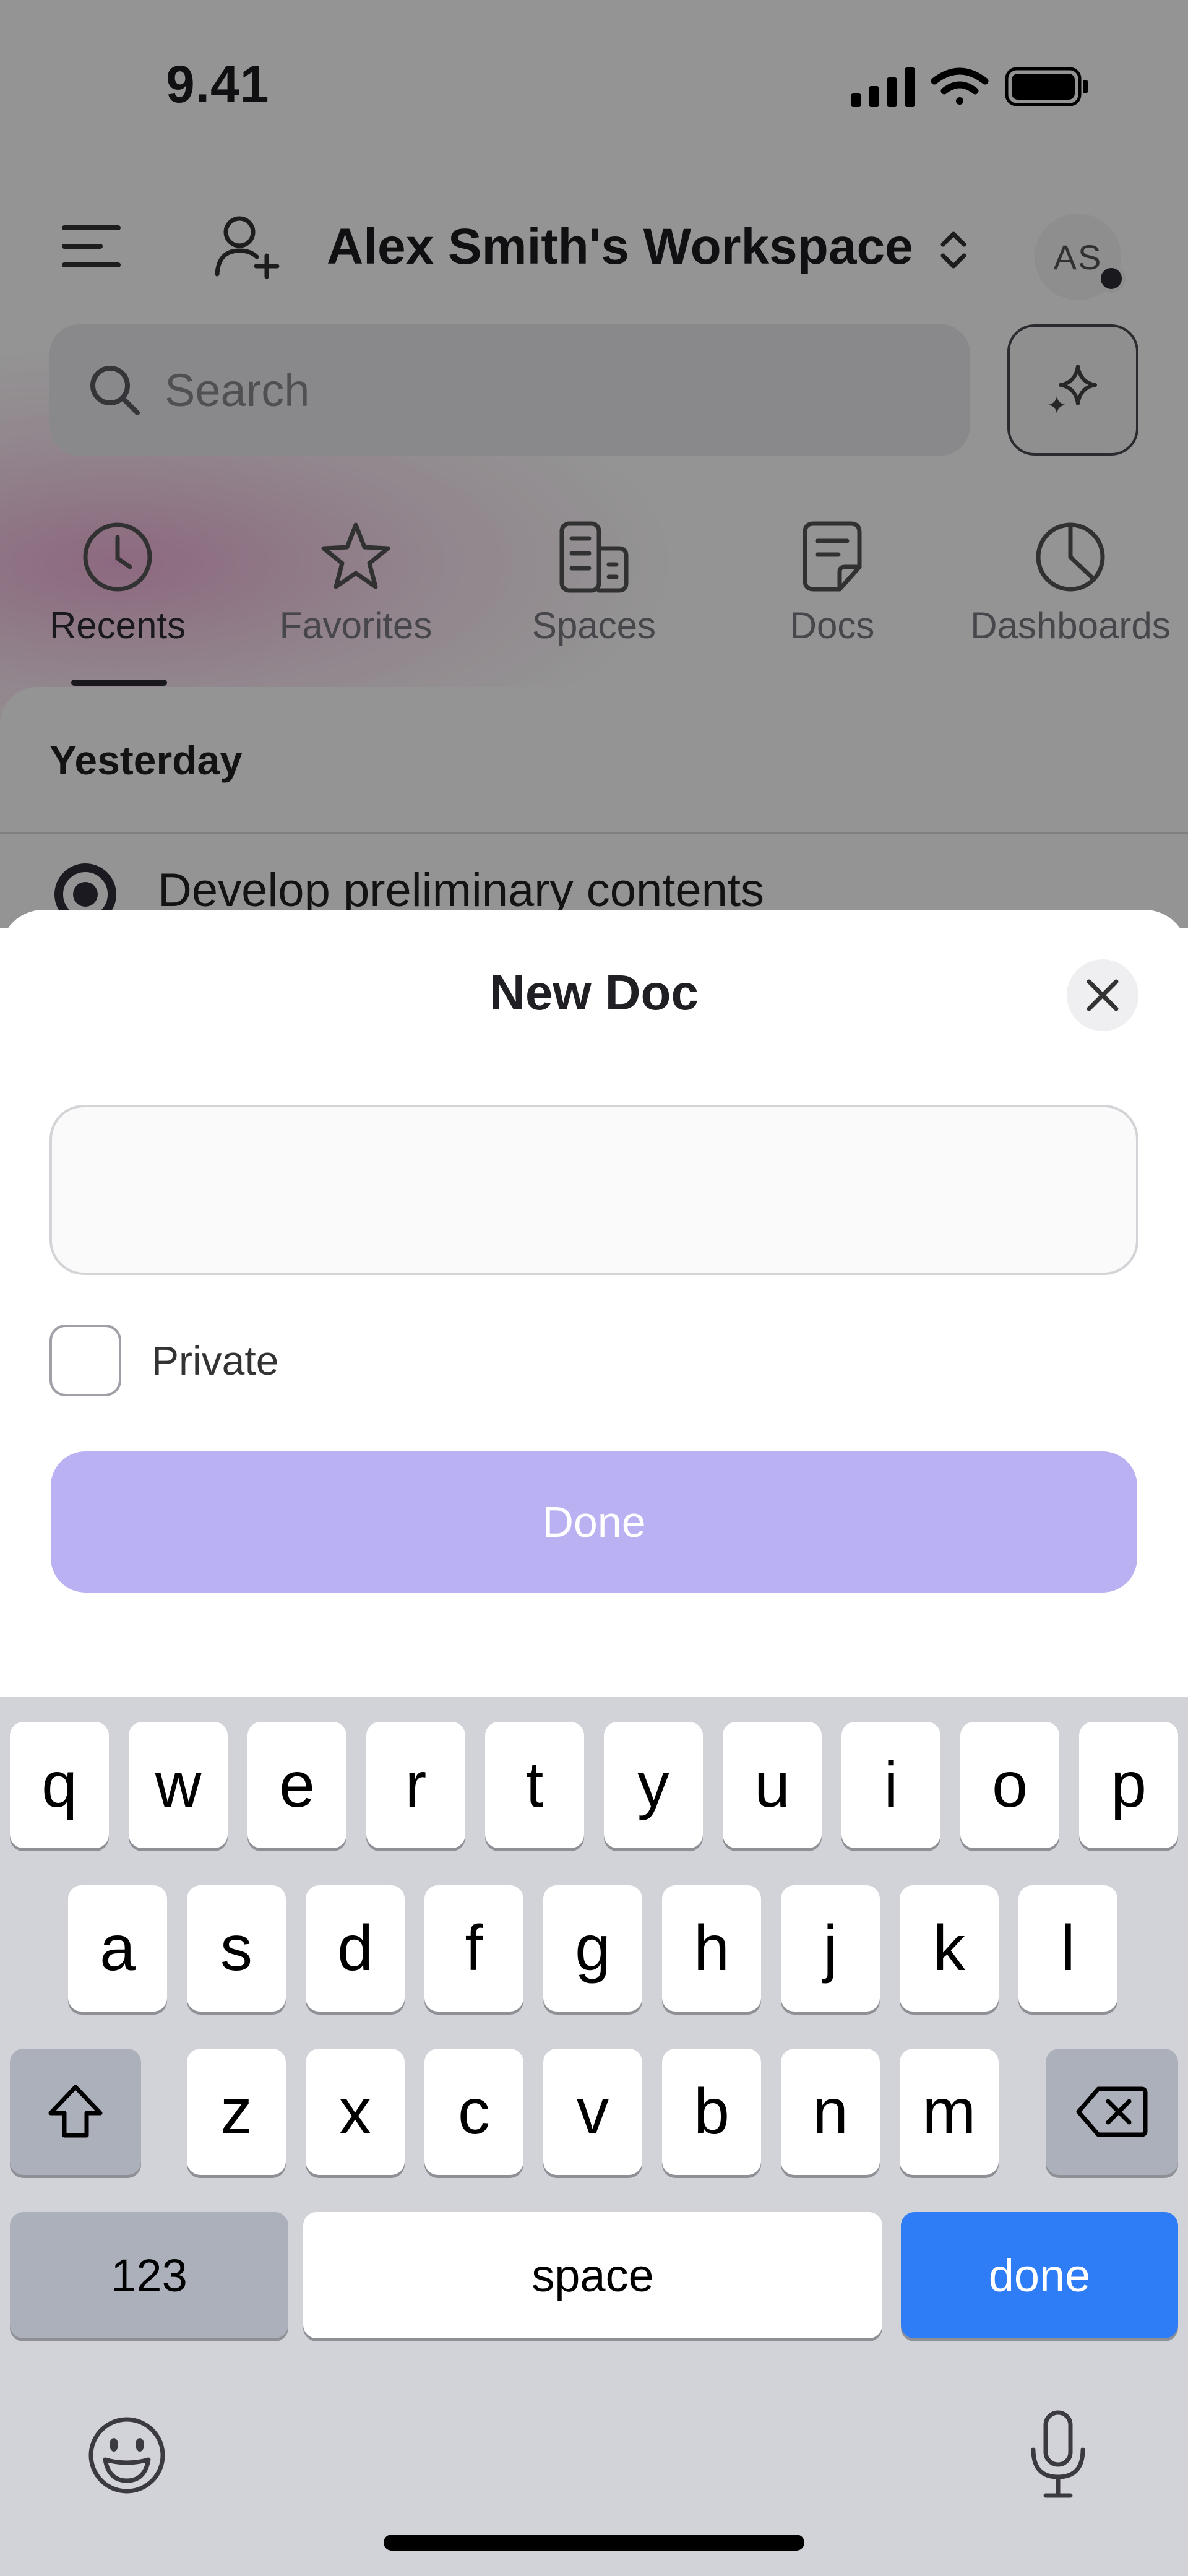 The width and height of the screenshot is (1188, 2576). Describe the element at coordinates (474, 1948) in the screenshot. I see `key-f: f` at that location.